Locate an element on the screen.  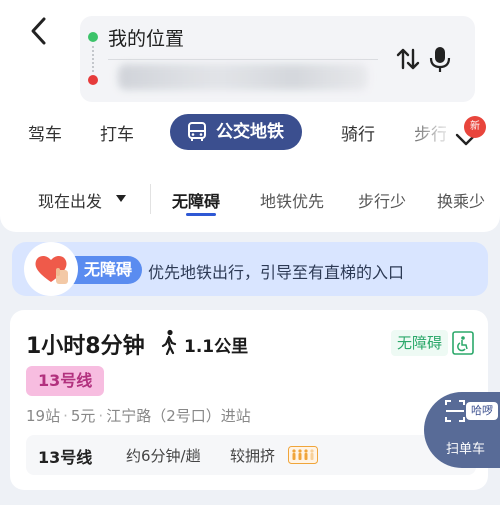
swap-icon is located at coordinates (408, 59).